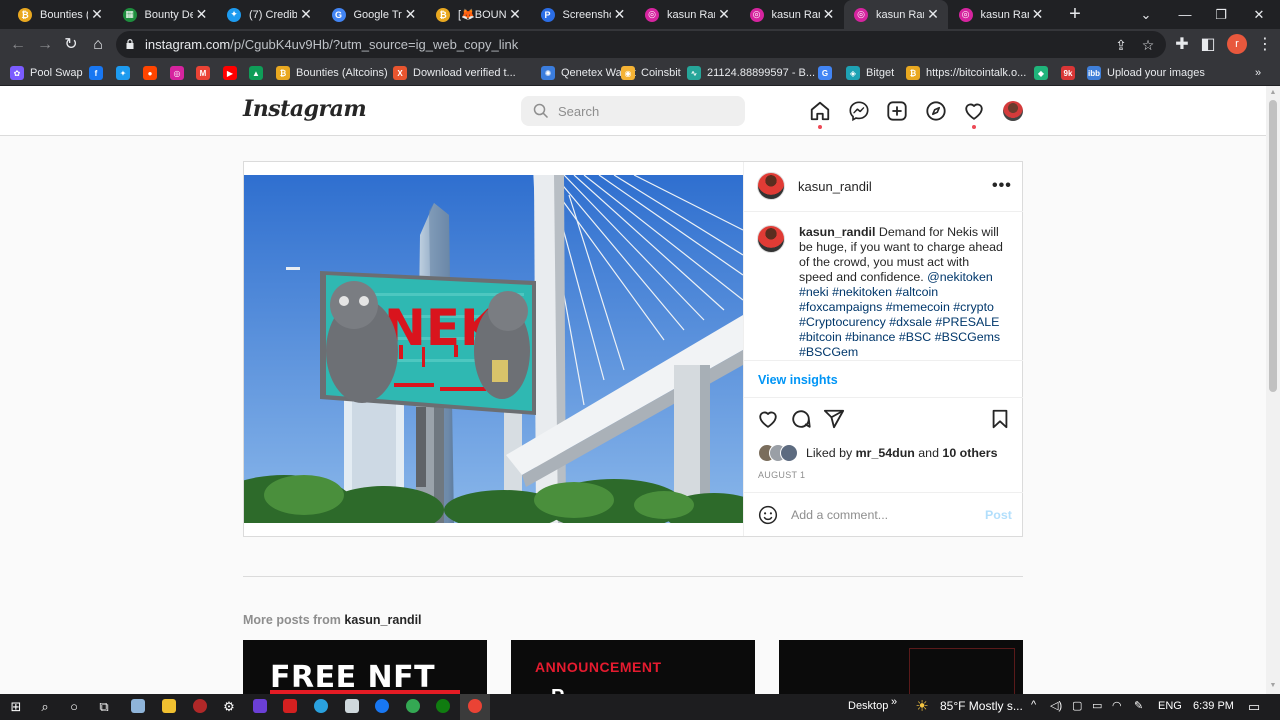  Describe the element at coordinates (16, 707) in the screenshot. I see `windows-start-icon: ⊞` at that location.